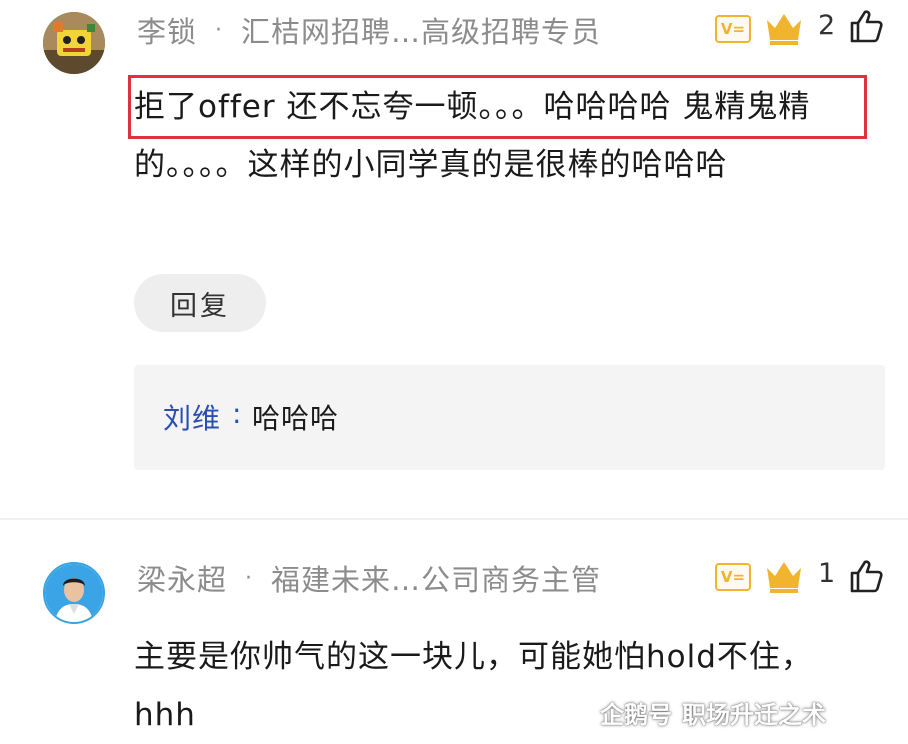 Image resolution: width=908 pixels, height=744 pixels. What do you see at coordinates (436, 580) in the screenshot?
I see `author-title: 福建未来…公司商务主管` at bounding box center [436, 580].